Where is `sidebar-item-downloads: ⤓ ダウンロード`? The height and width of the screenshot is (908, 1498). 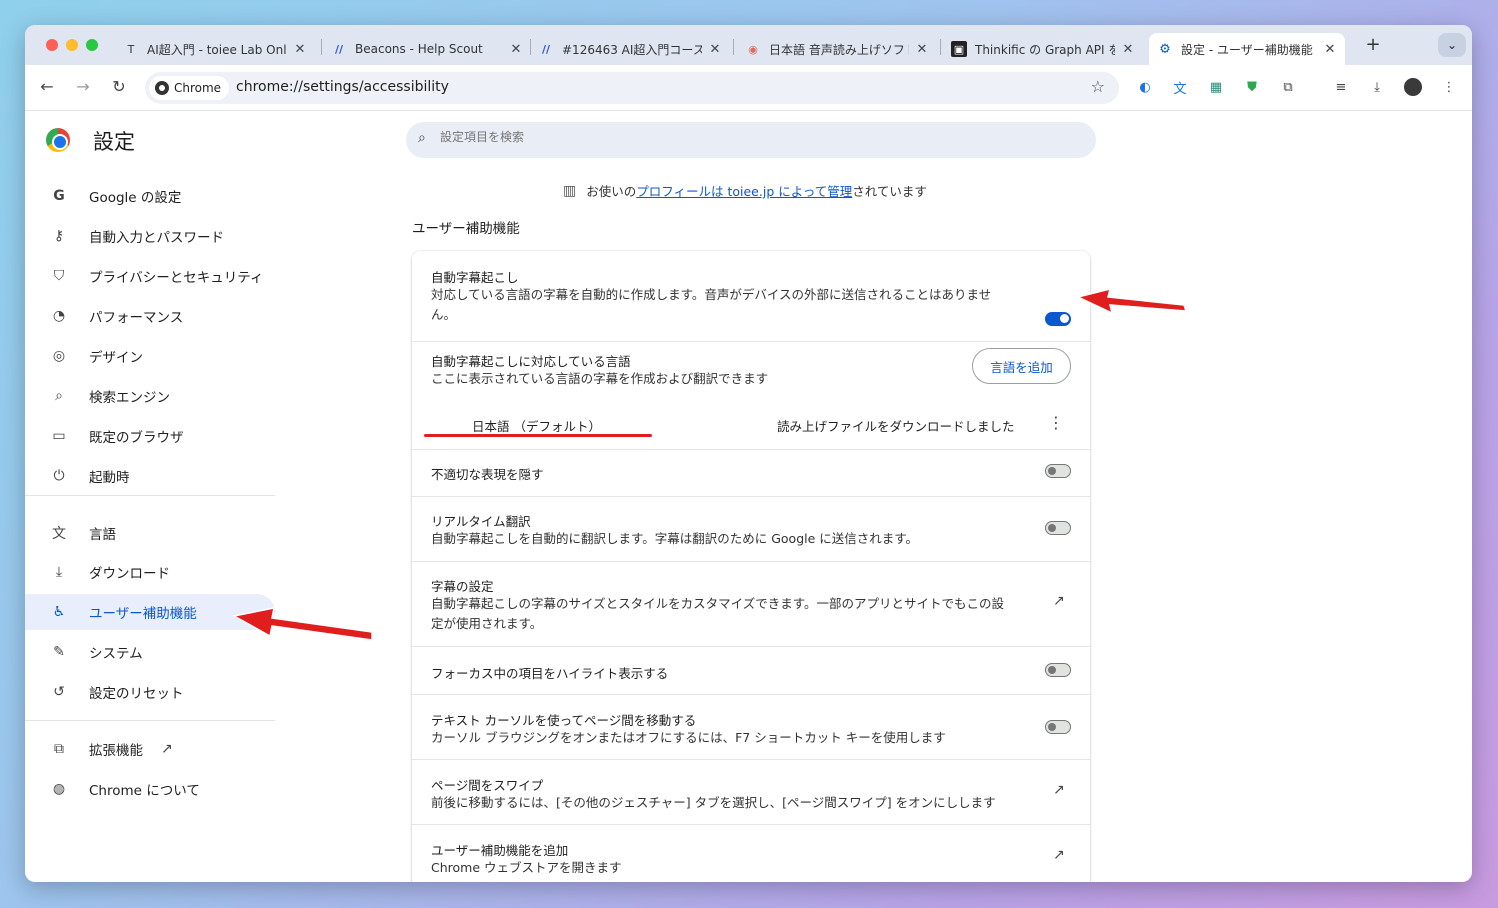 sidebar-item-downloads: ⤓ ダウンロード is located at coordinates (150, 572).